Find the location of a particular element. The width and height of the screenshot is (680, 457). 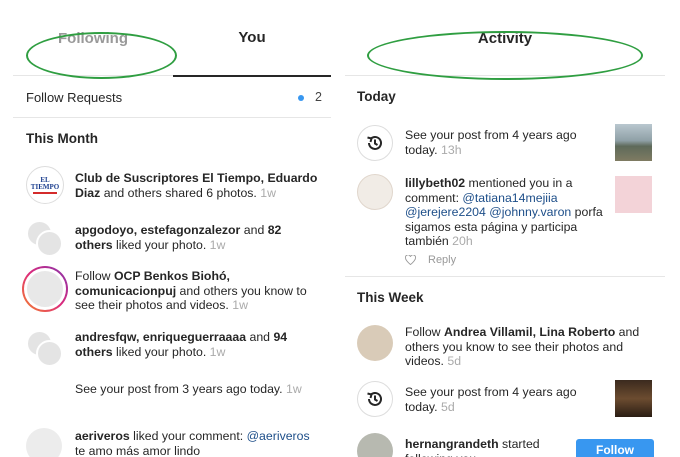

mention-link: @jerejere2204 is located at coordinates (445, 212).